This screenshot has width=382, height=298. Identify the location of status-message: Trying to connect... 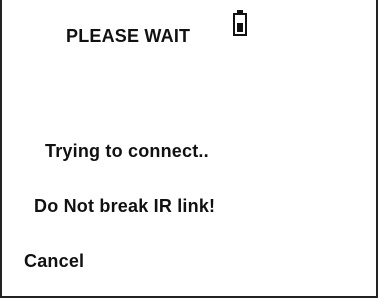
(127, 151).